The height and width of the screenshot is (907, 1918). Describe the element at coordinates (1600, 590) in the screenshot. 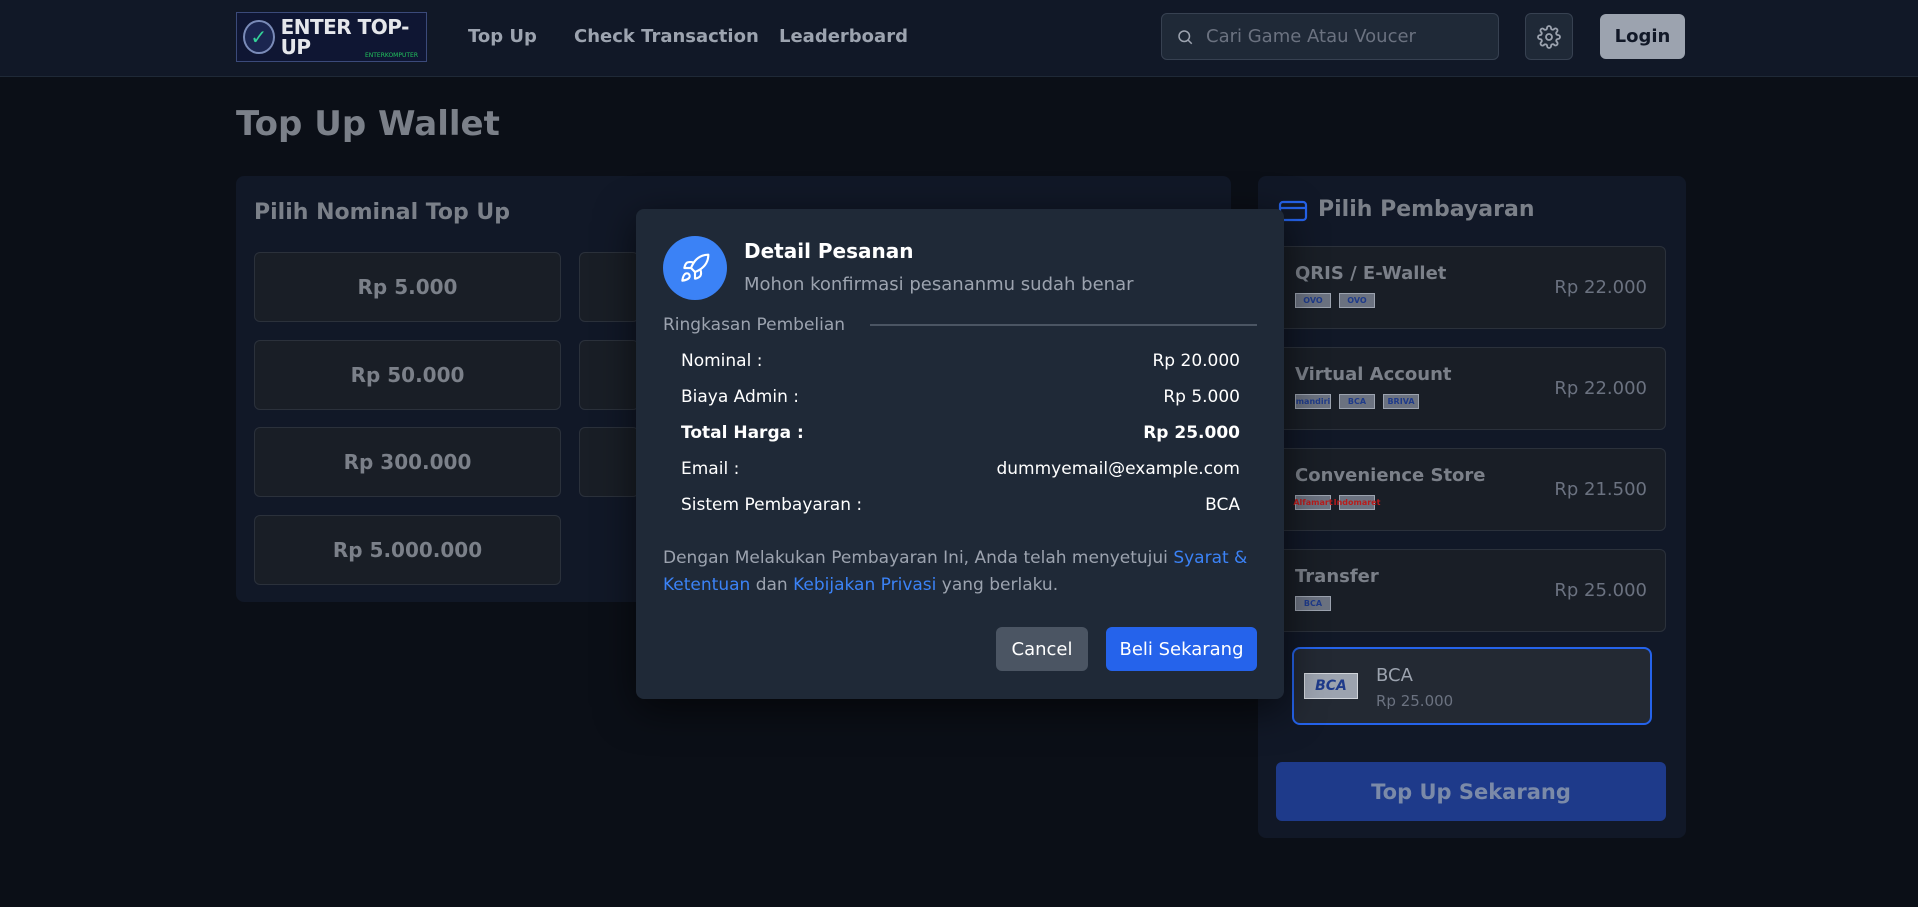

I see `payment-category-price: Rp 25.000` at that location.